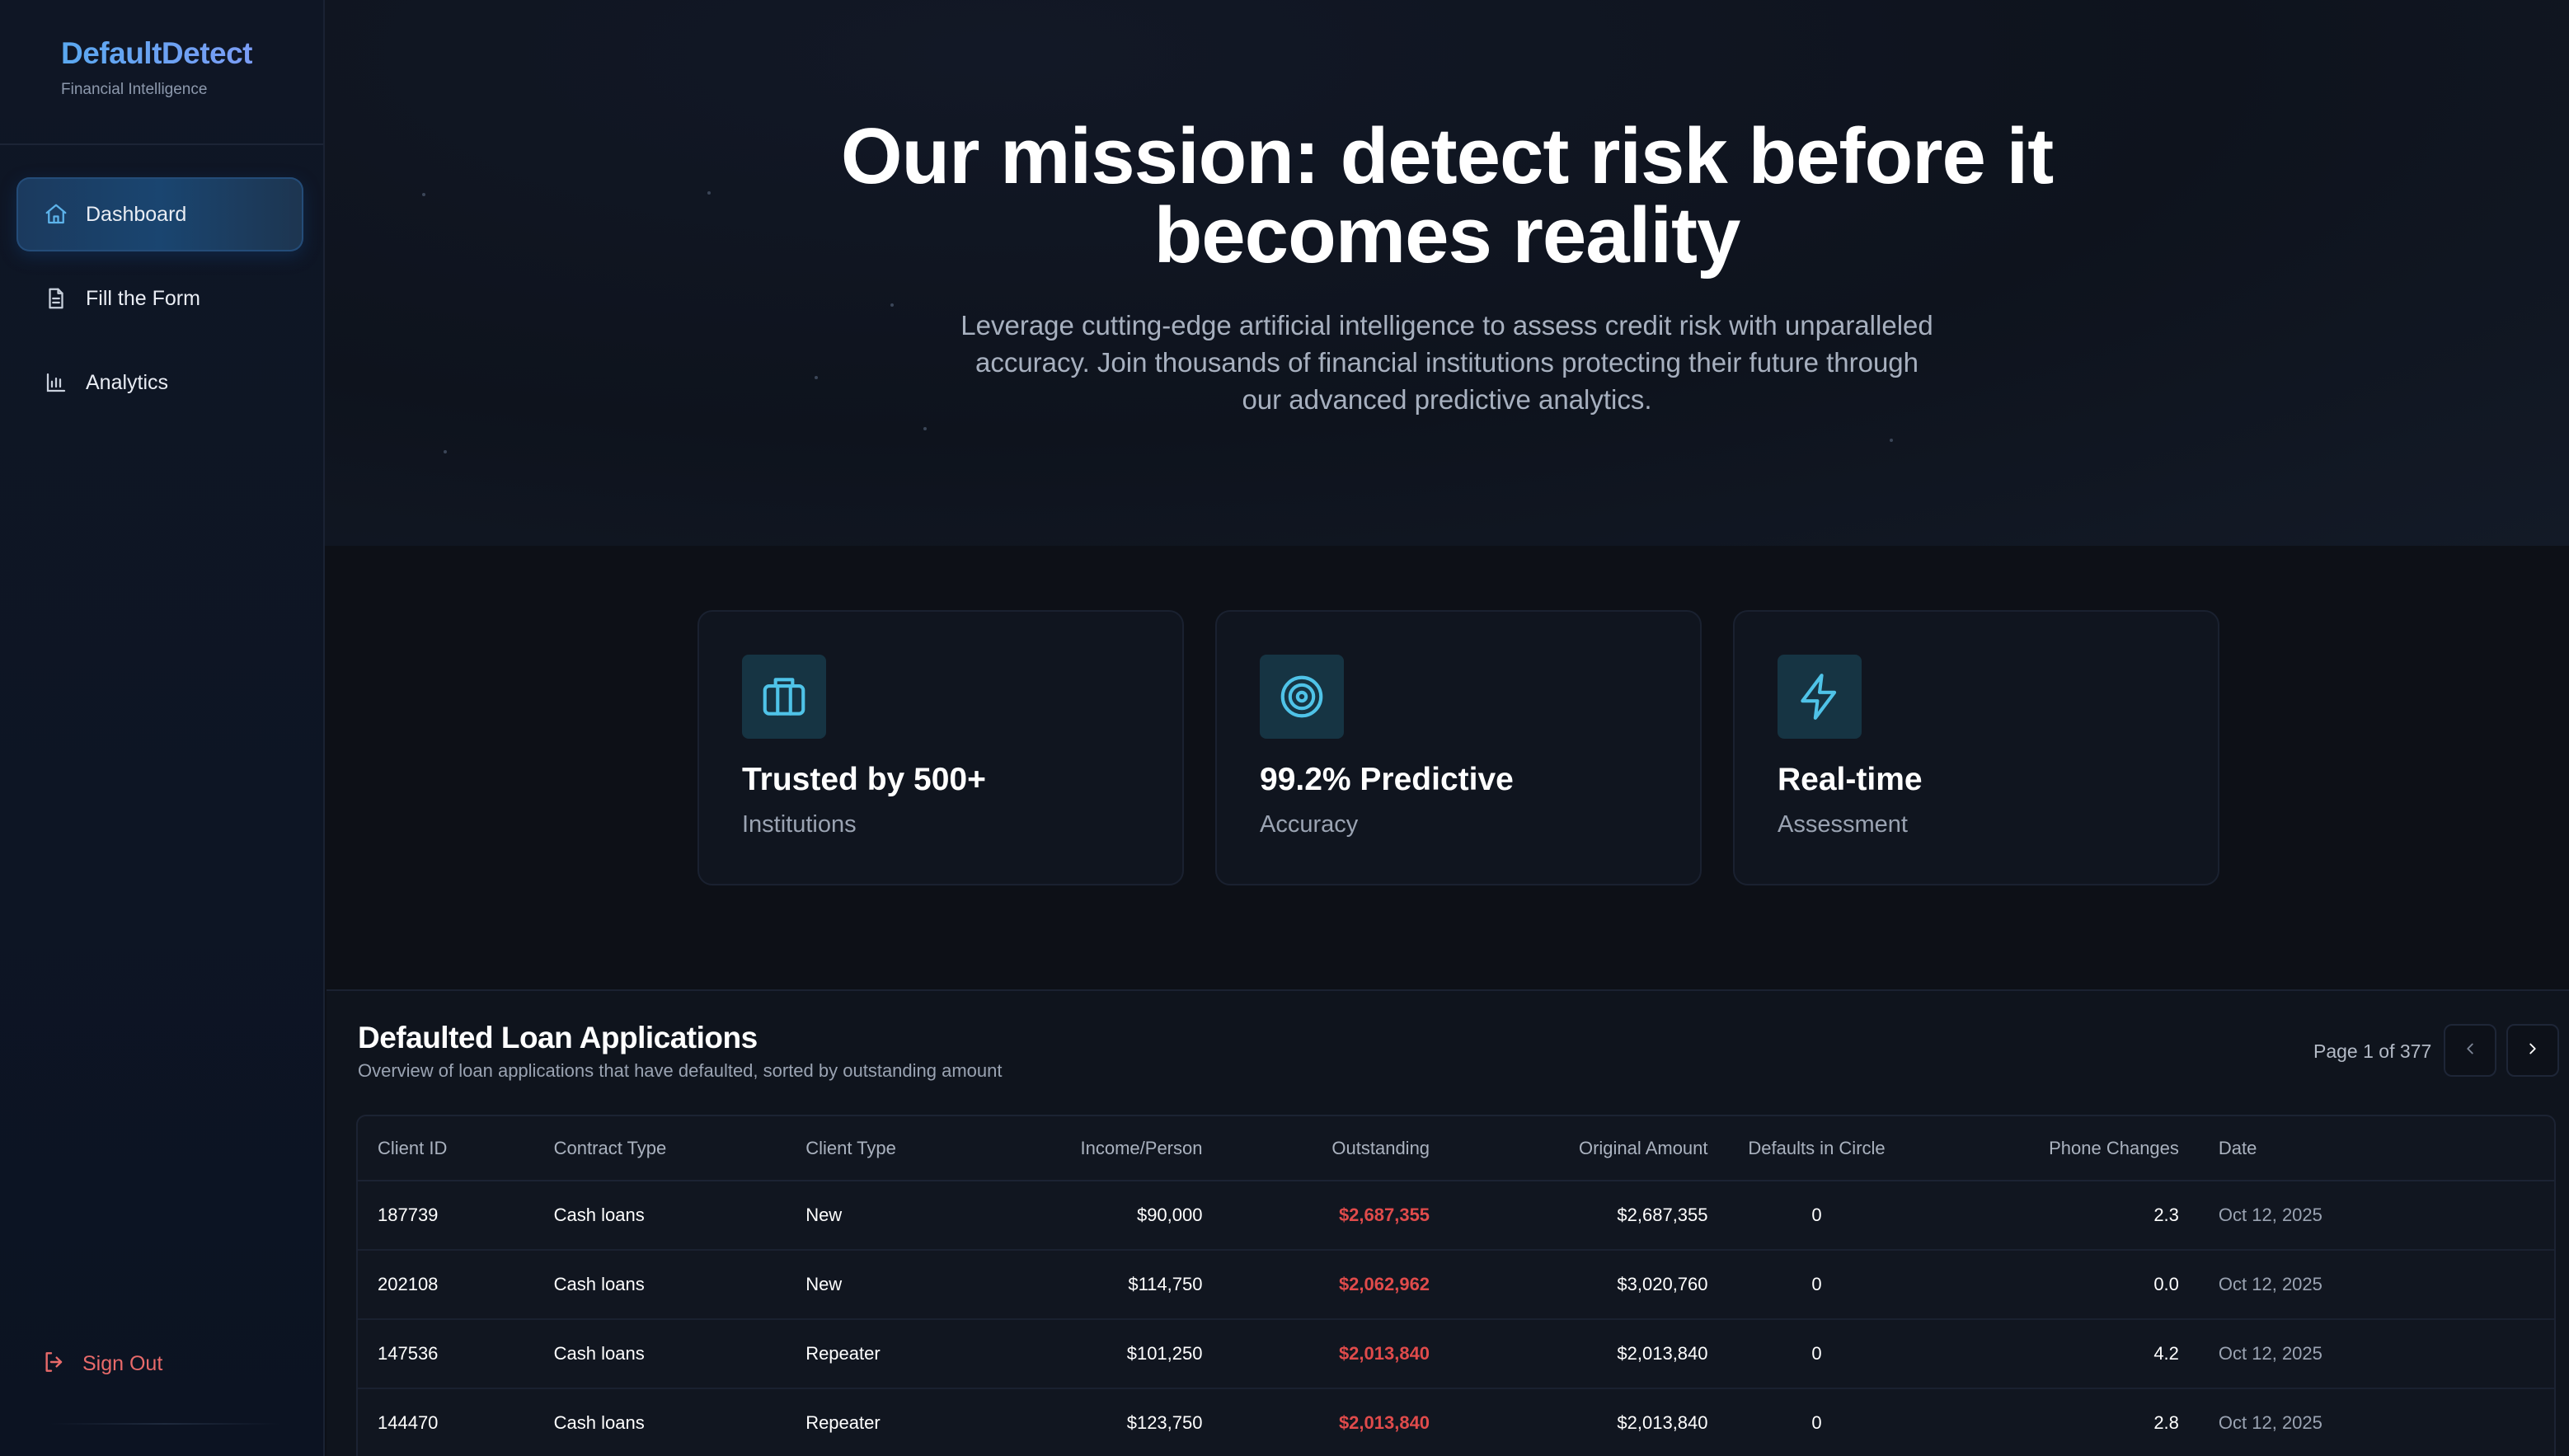  Describe the element at coordinates (1087, 1354) in the screenshot. I see `cell-income: $101,250` at that location.